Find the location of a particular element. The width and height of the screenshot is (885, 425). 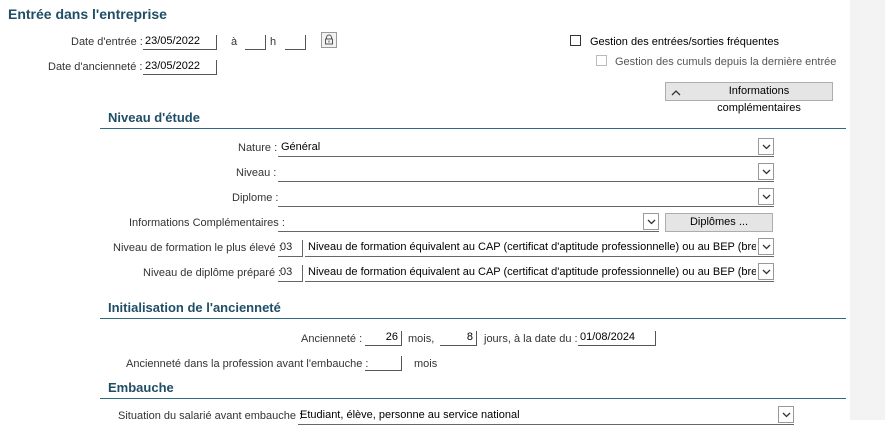

at-label: à is located at coordinates (234, 42).